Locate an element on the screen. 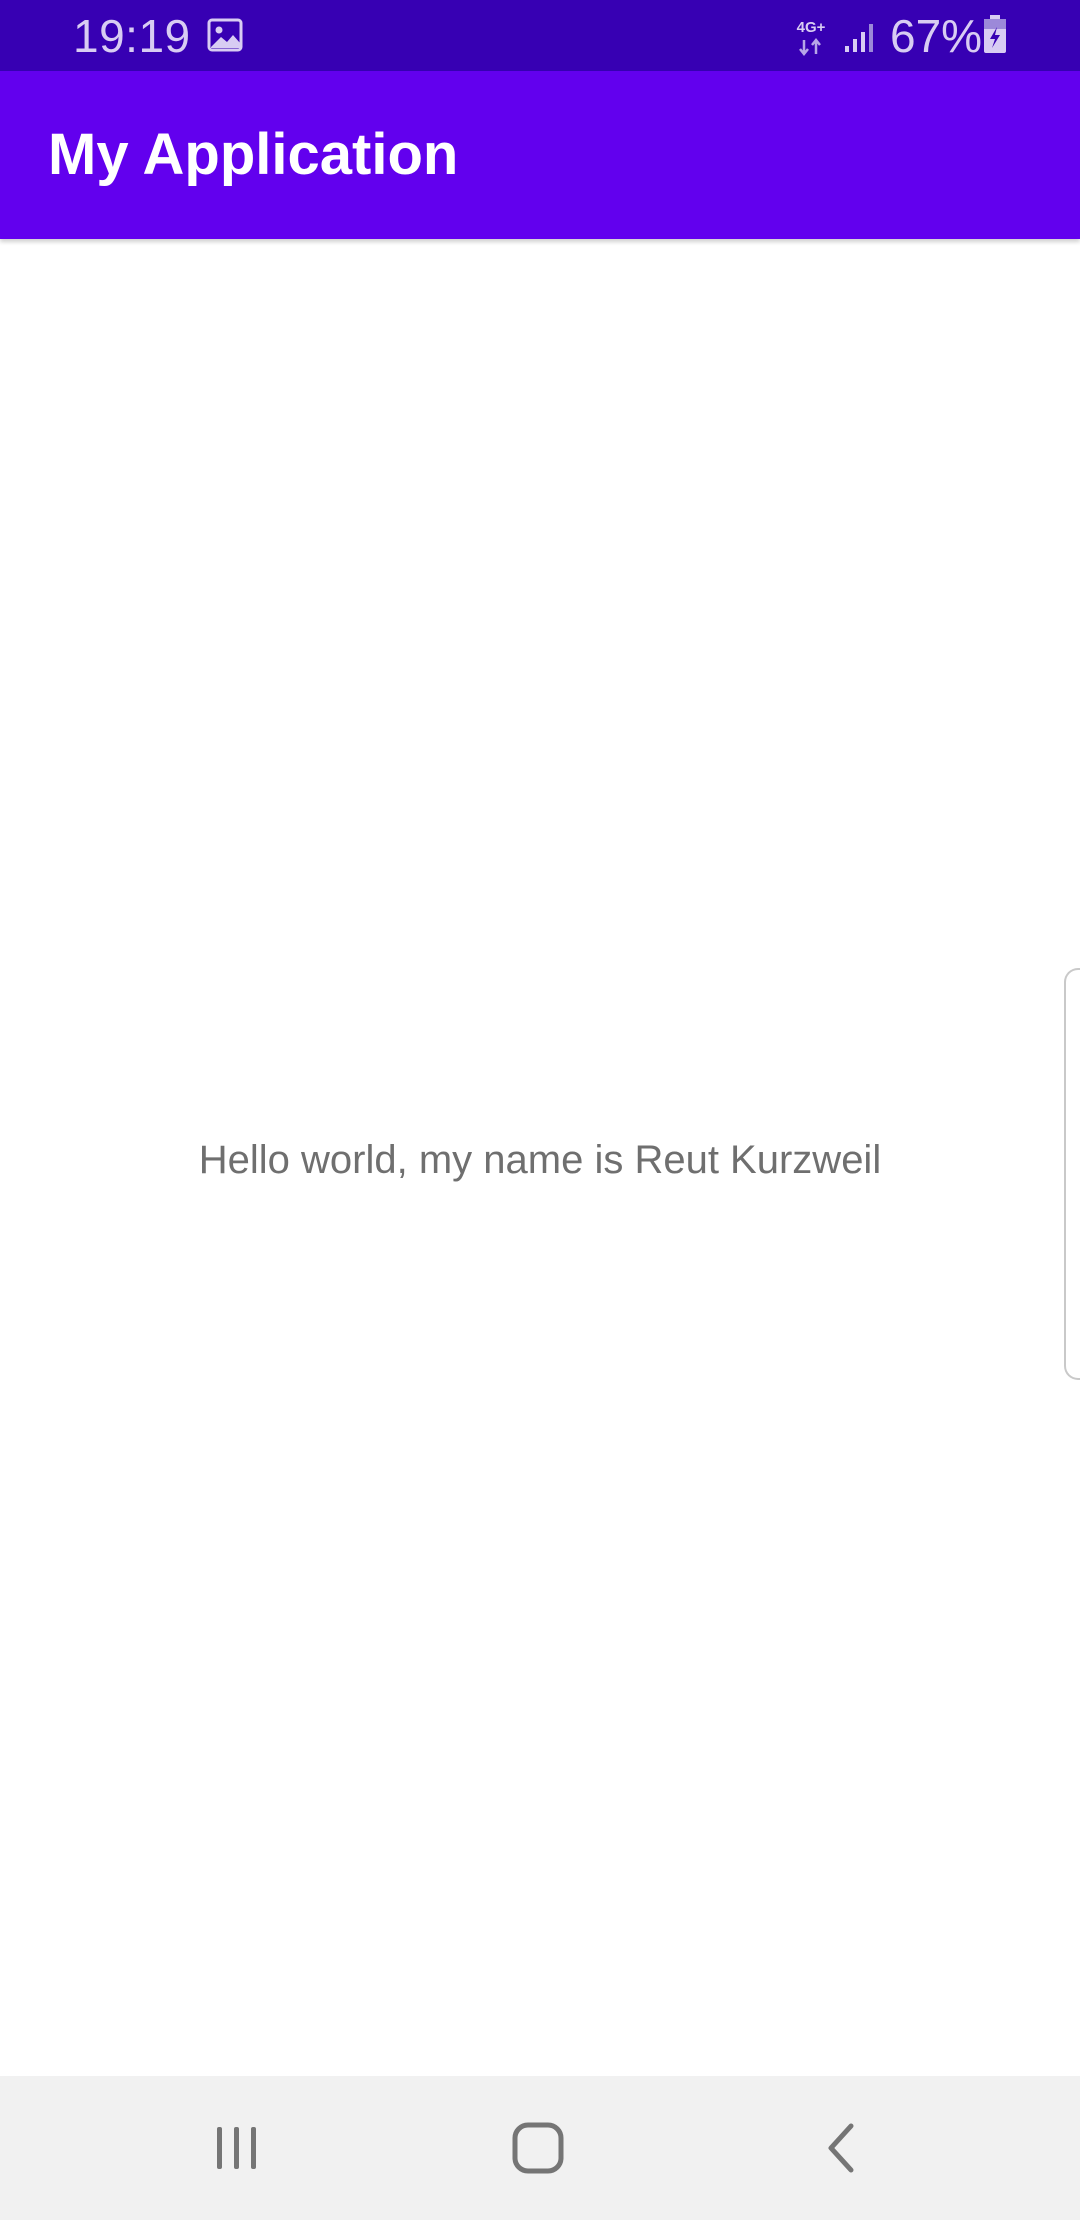 This screenshot has height=2220, width=1080. edge-panel-handle is located at coordinates (1072, 1174).